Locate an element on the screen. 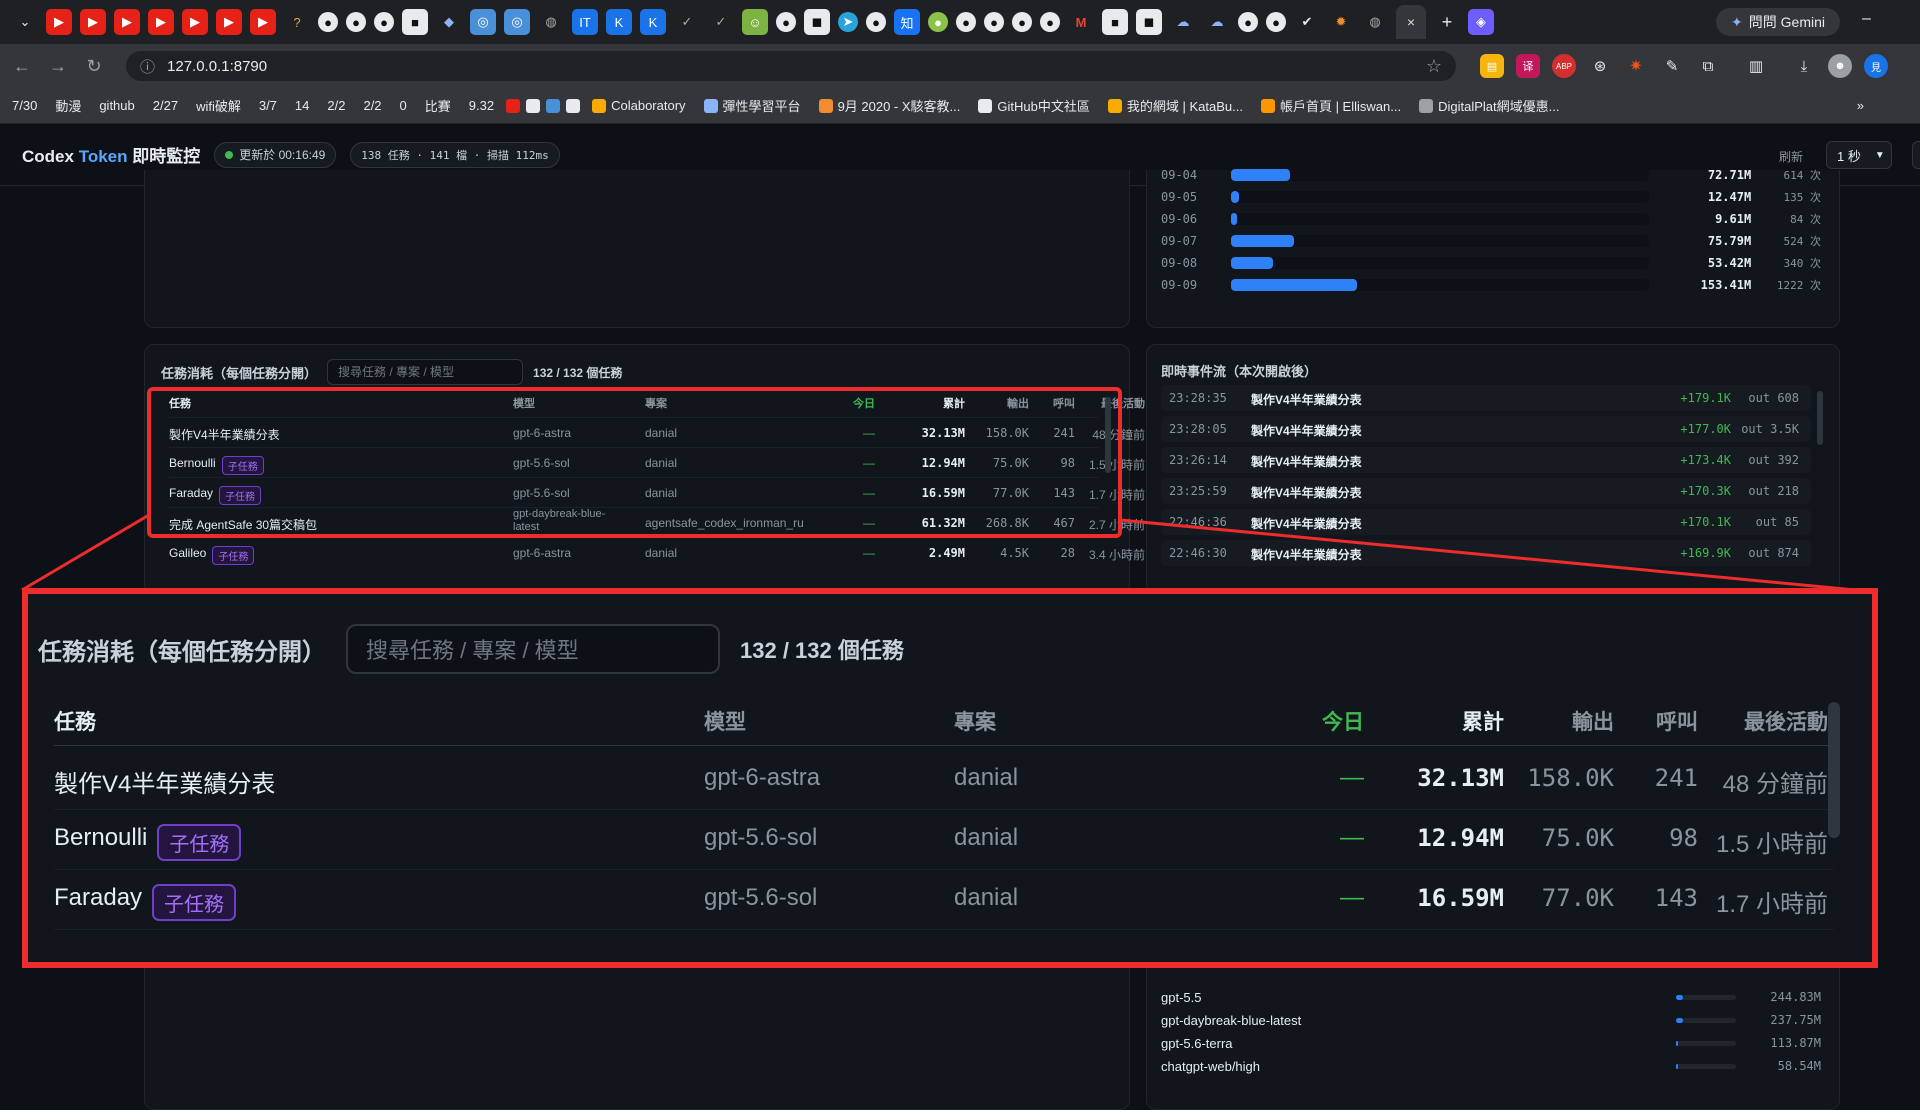 This screenshot has width=1920, height=1110. adblock-icon: ABP is located at coordinates (1564, 66).